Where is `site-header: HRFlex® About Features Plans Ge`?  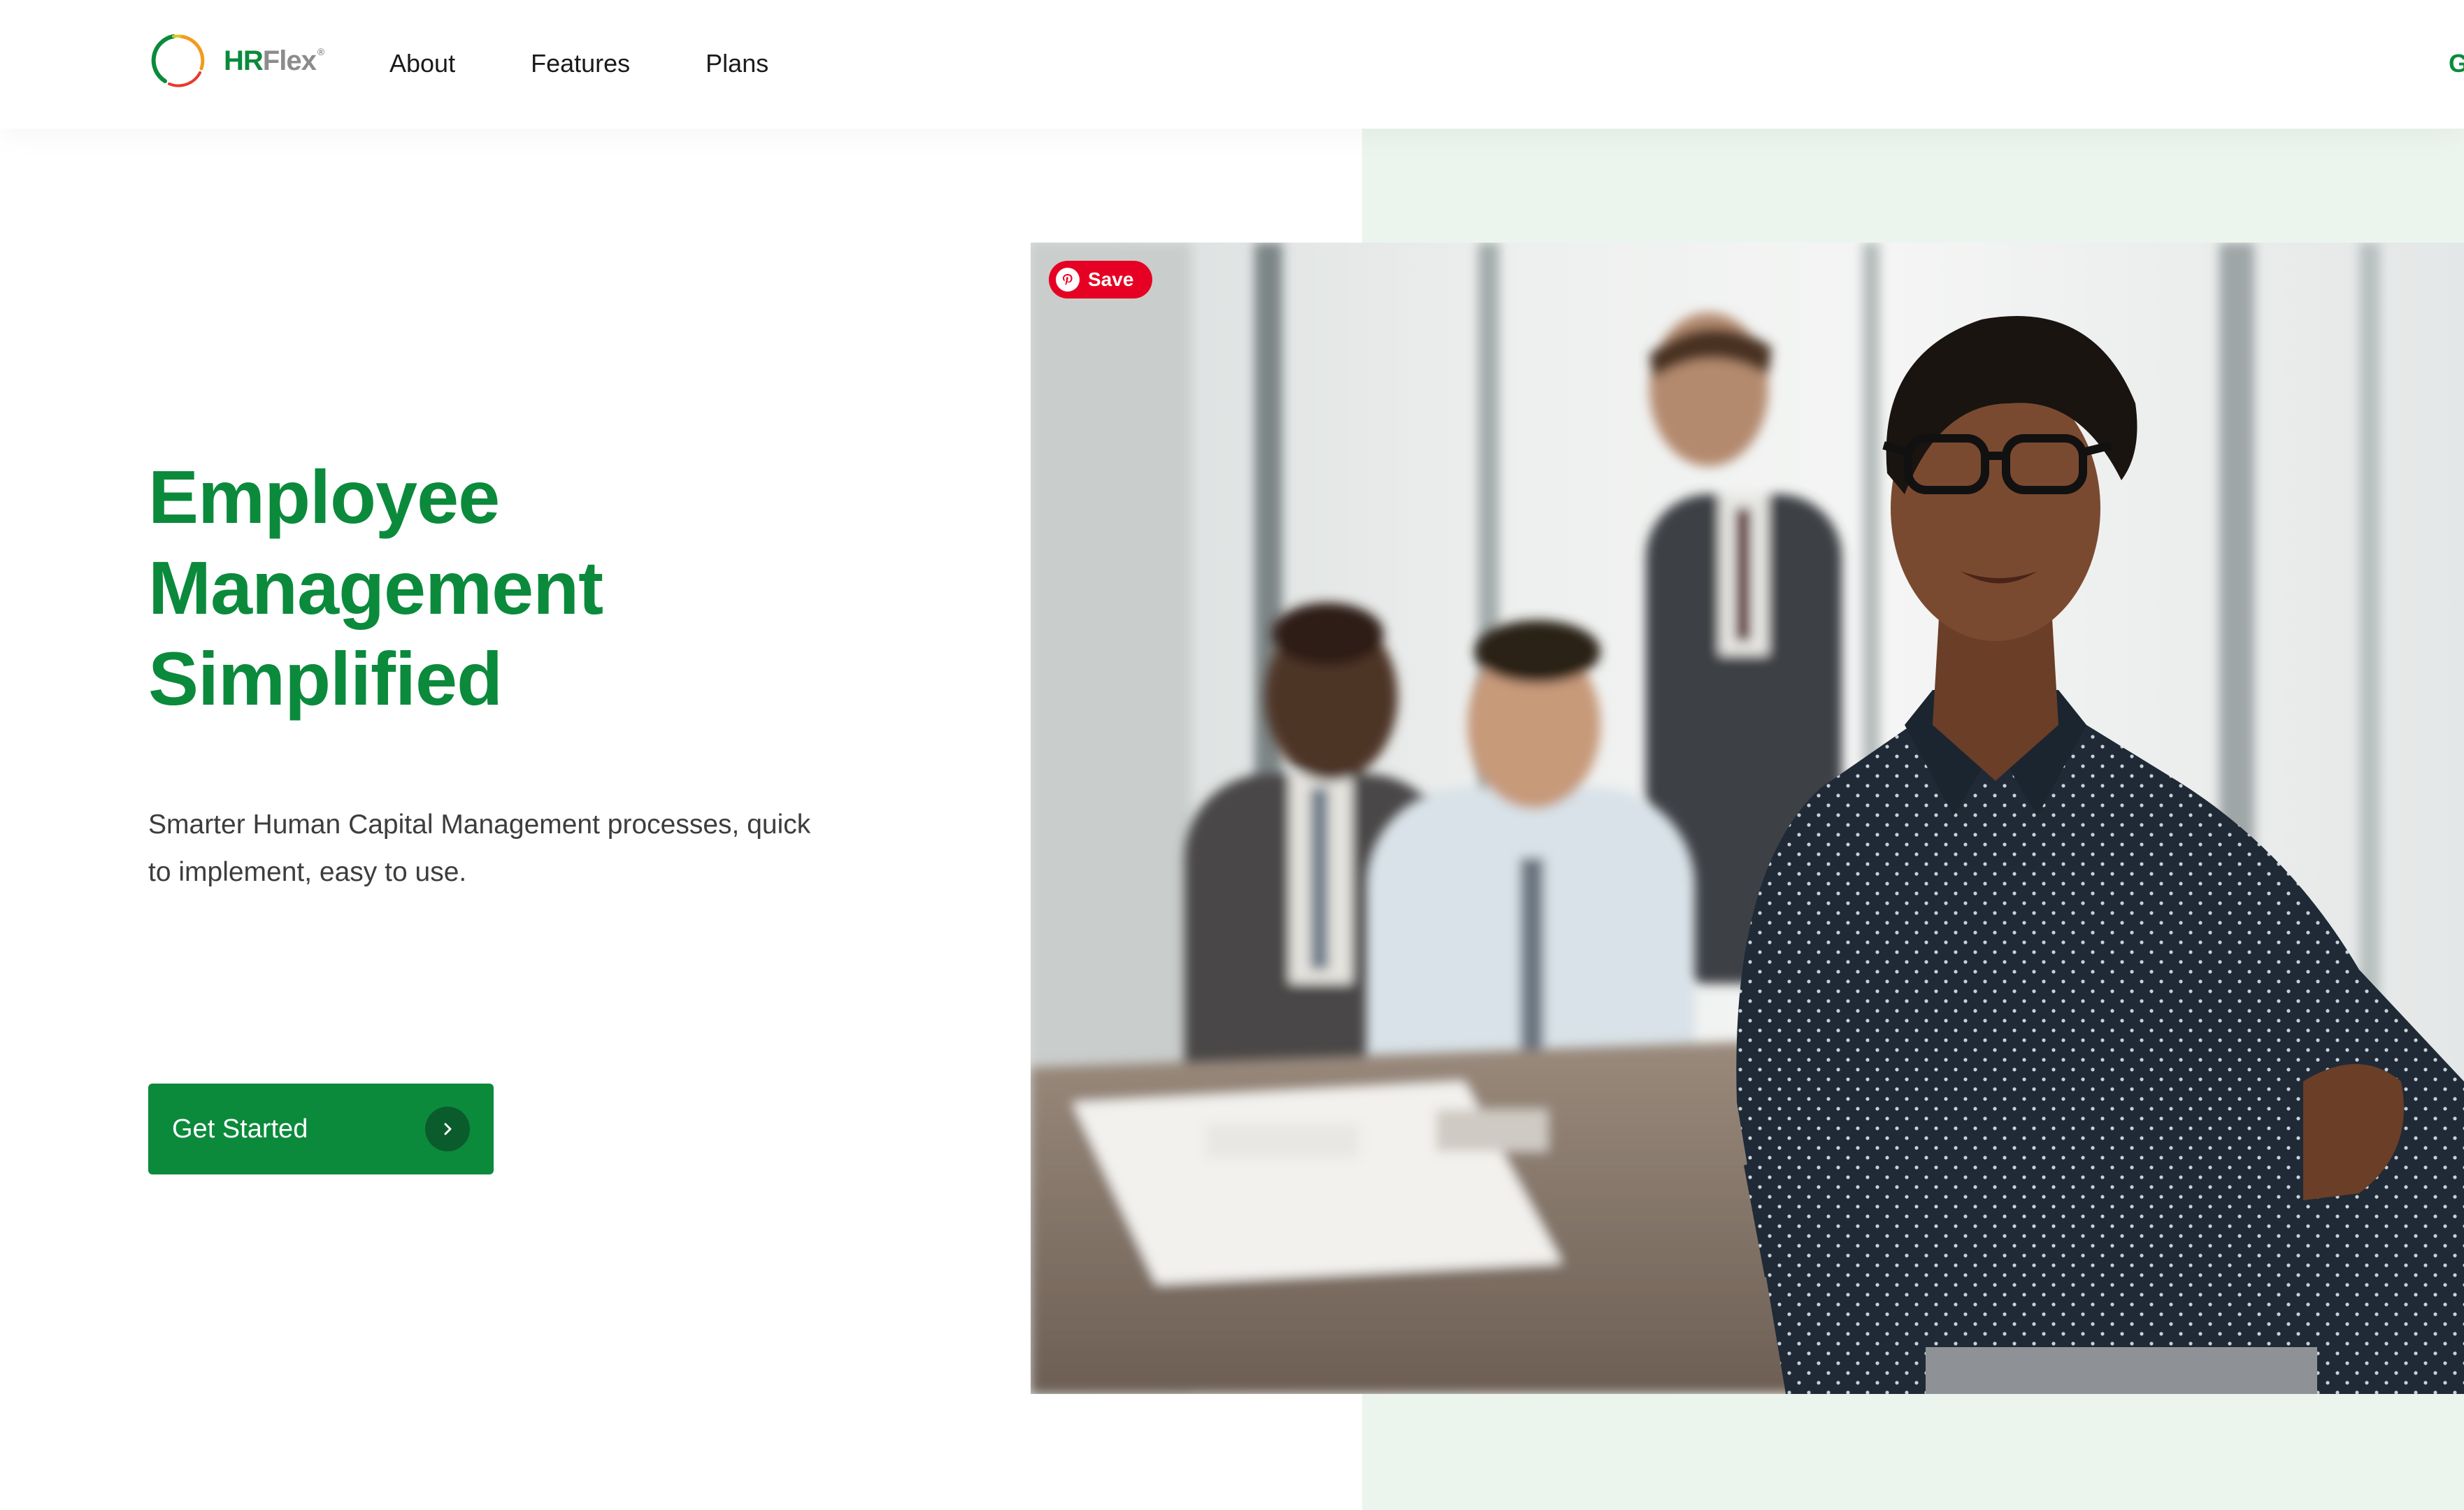
site-header: HRFlex® About Features Plans Ge is located at coordinates (1232, 64).